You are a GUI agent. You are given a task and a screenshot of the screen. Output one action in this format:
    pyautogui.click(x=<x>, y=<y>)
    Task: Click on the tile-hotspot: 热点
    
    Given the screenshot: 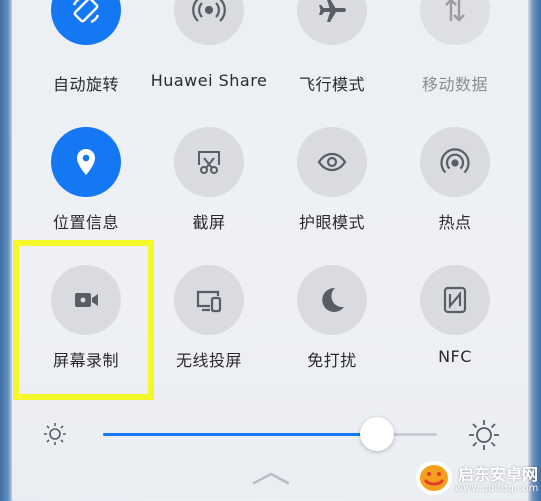 What is the action you would take?
    pyautogui.click(x=455, y=187)
    